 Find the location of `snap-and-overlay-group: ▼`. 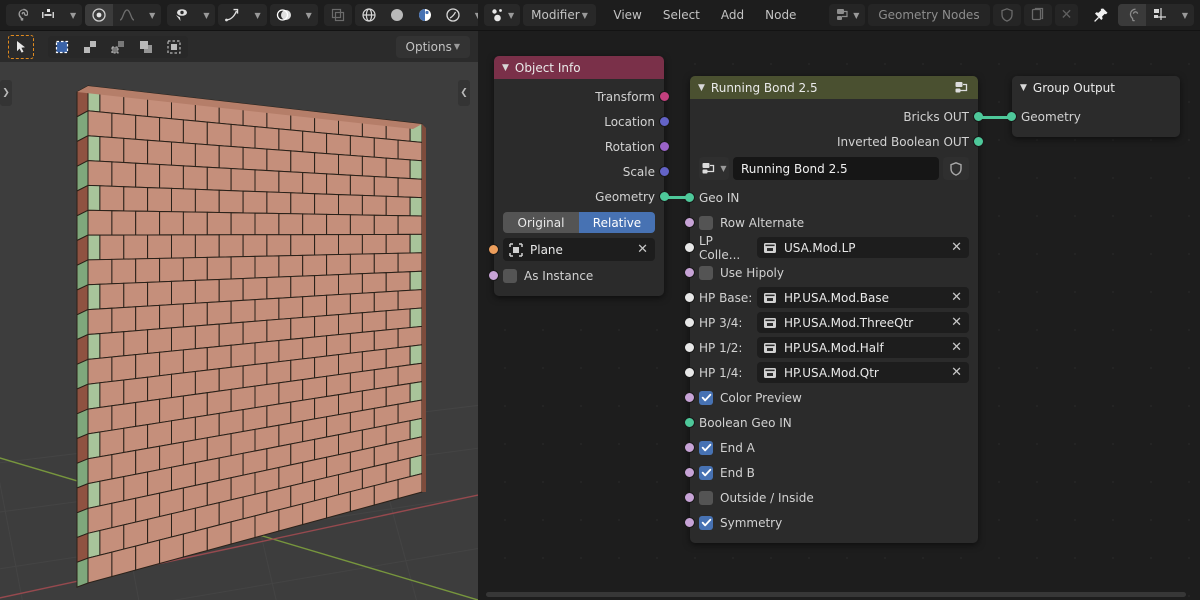

snap-and-overlay-group: ▼ is located at coordinates (1155, 15).